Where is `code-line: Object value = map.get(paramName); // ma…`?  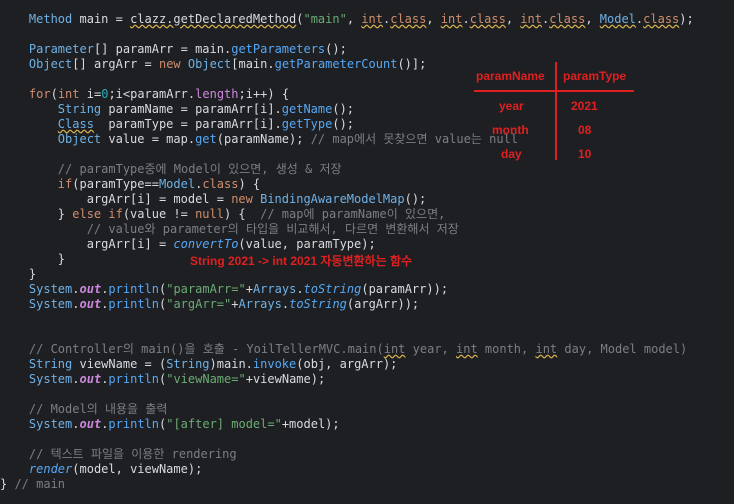
code-line: Object value = map.get(paramName); // ma… is located at coordinates (288, 139).